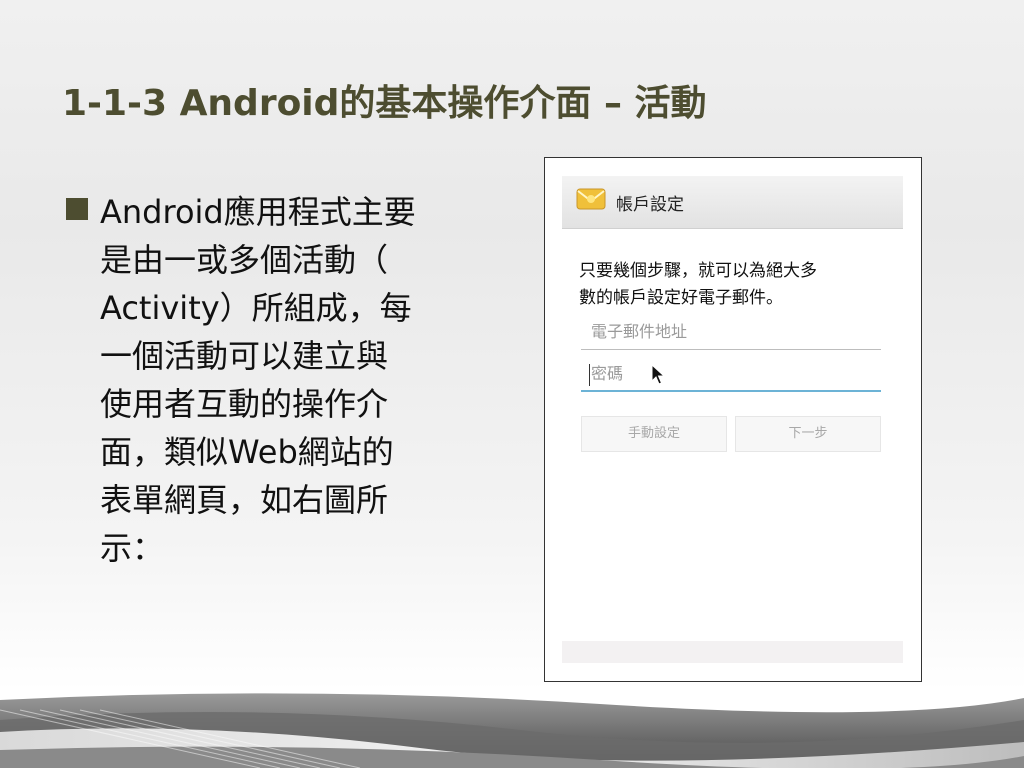 The width and height of the screenshot is (1024, 768). Describe the element at coordinates (589, 375) in the screenshot. I see `text-caret` at that location.